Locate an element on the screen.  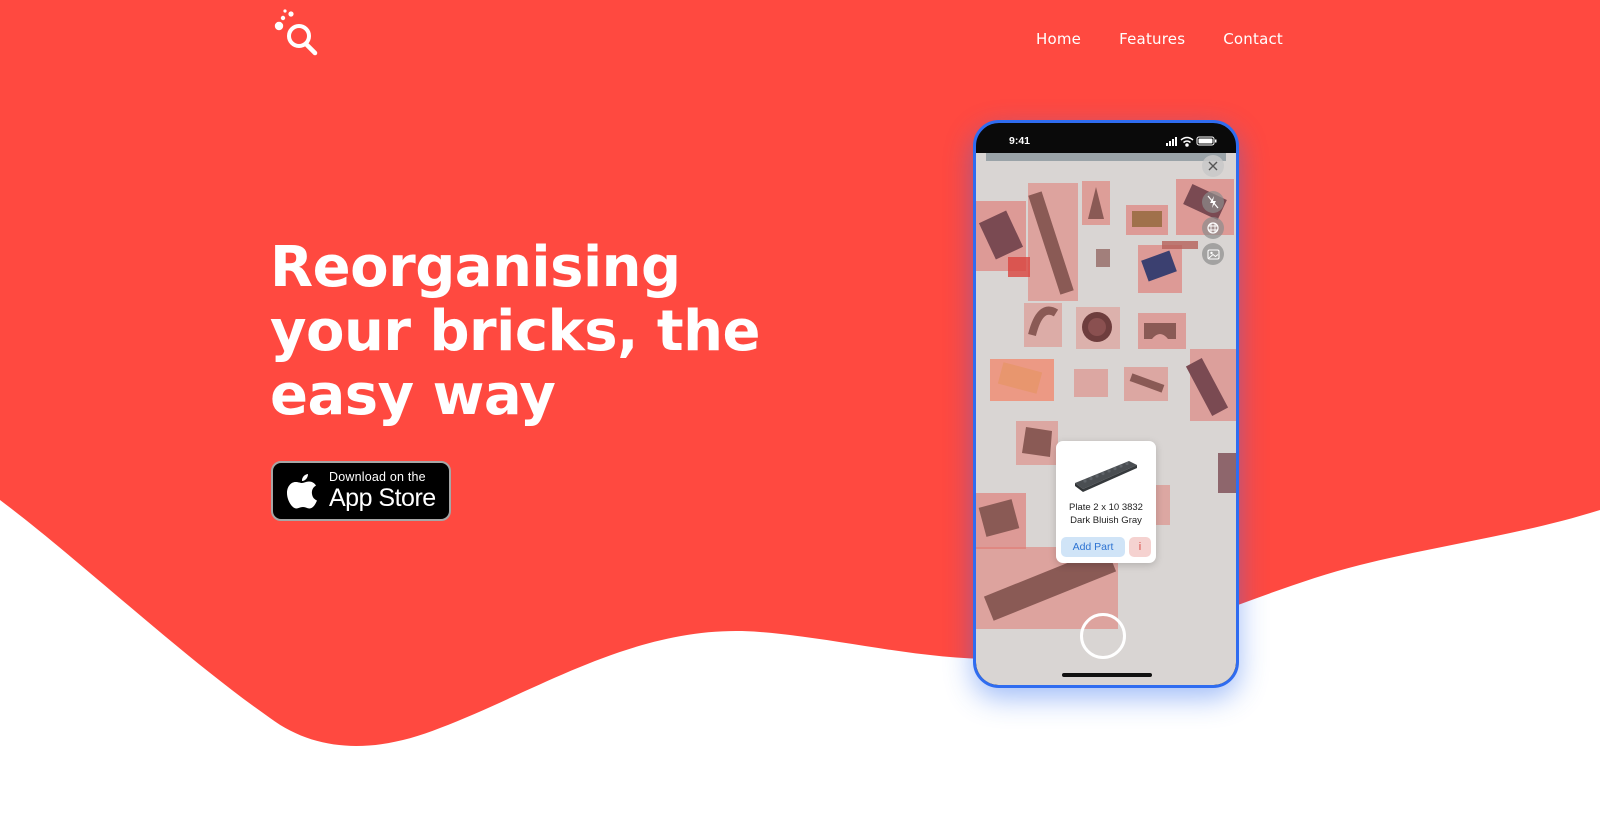
app-store-download-button: Download on the App Store is located at coordinates (361, 491).